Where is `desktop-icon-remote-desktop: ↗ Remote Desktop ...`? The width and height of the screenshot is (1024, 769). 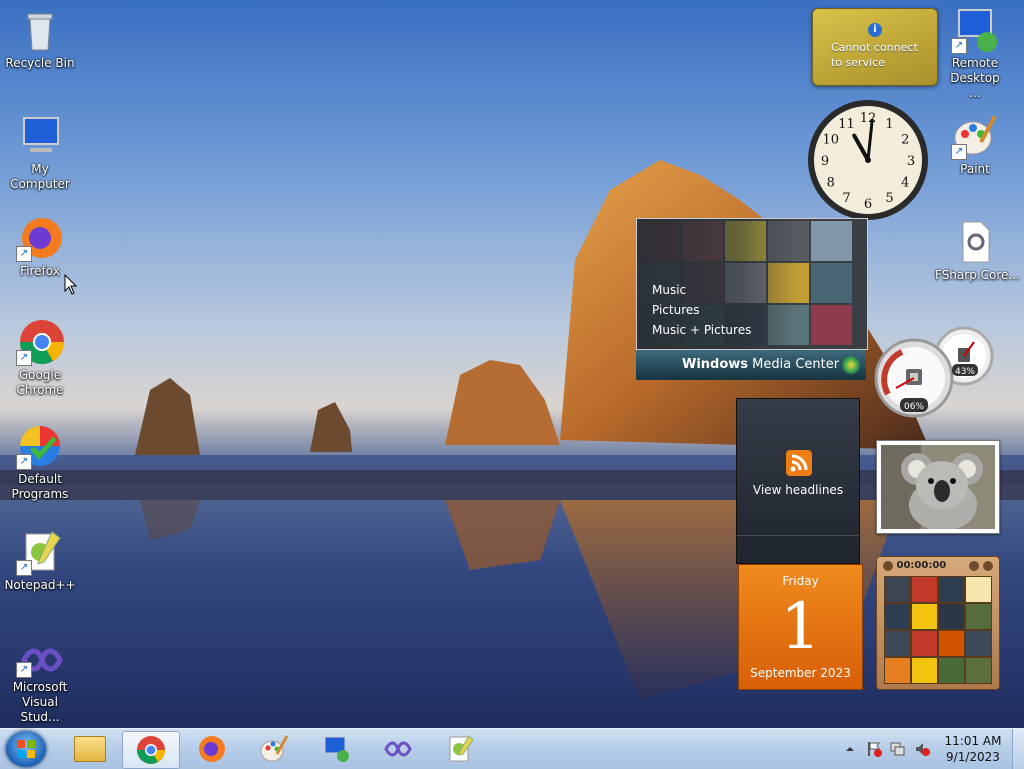
desktop-icon-remote-desktop: ↗ Remote Desktop ... is located at coordinates (975, 53).